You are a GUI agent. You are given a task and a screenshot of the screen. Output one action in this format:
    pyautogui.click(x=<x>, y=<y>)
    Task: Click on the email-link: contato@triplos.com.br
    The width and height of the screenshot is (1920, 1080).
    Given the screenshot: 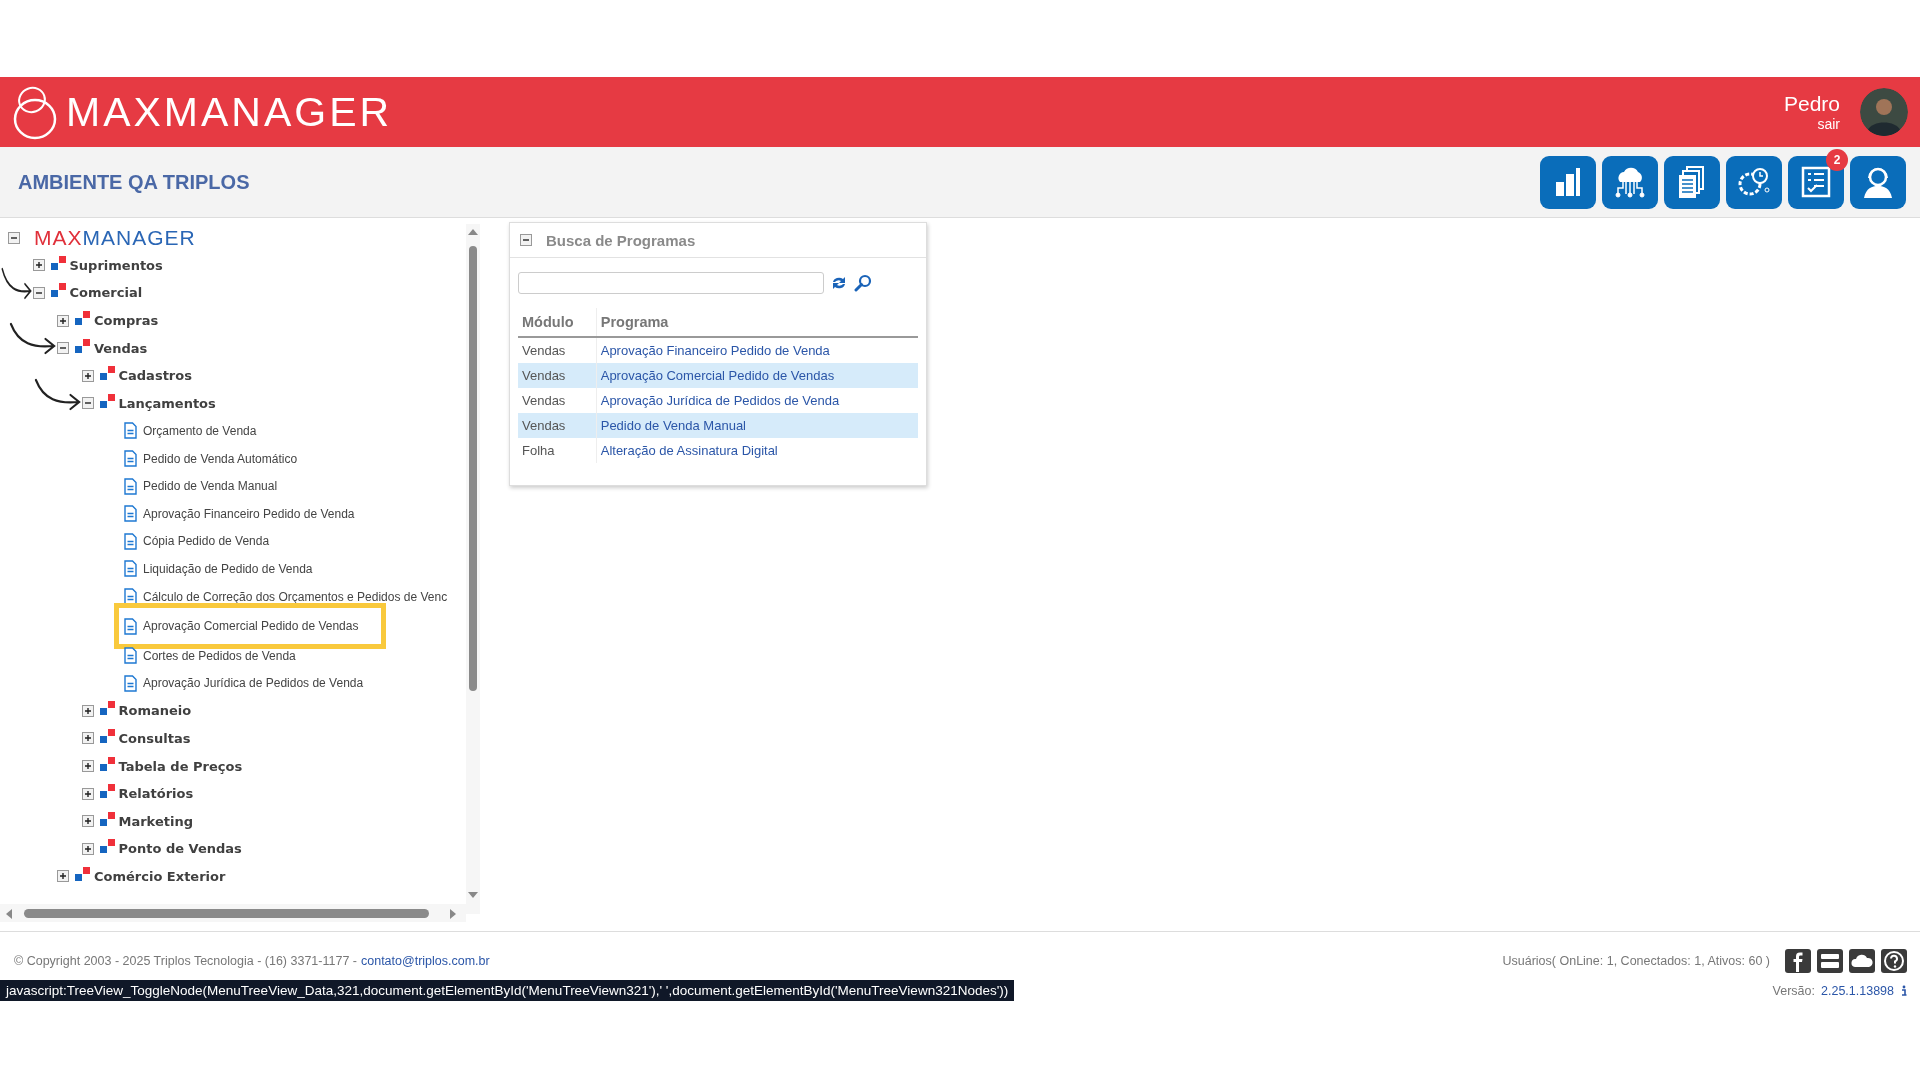 What is the action you would take?
    pyautogui.click(x=425, y=961)
    